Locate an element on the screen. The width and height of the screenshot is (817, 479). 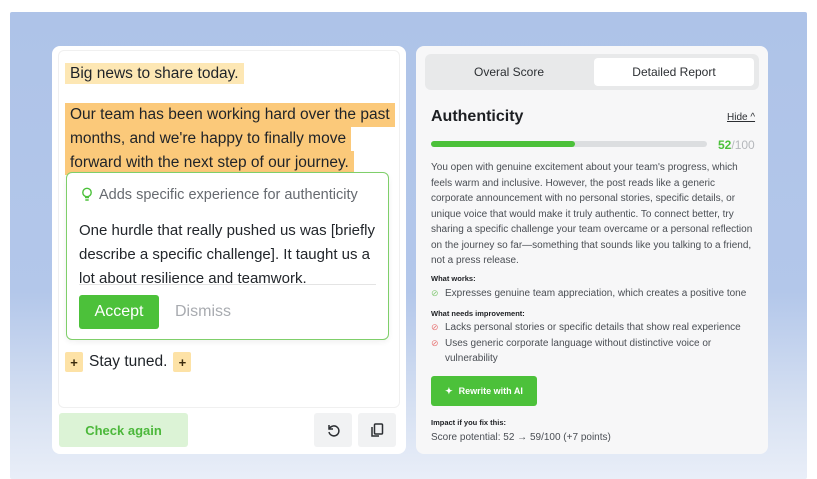
score-progress-bar is located at coordinates (569, 144).